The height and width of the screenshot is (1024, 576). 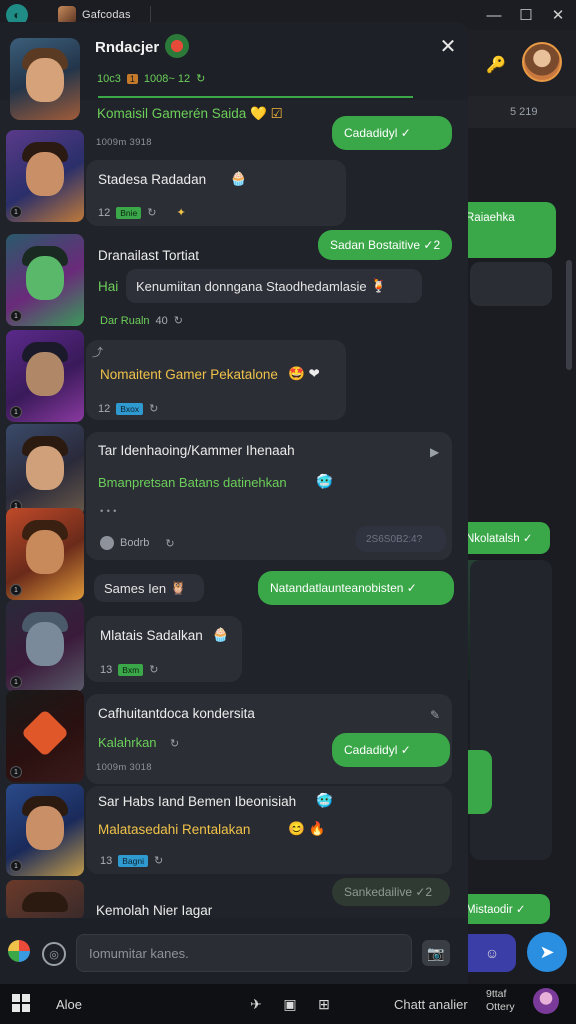 What do you see at coordinates (304, 373) in the screenshot?
I see `emoji-reactions: 🤩 ❤` at bounding box center [304, 373].